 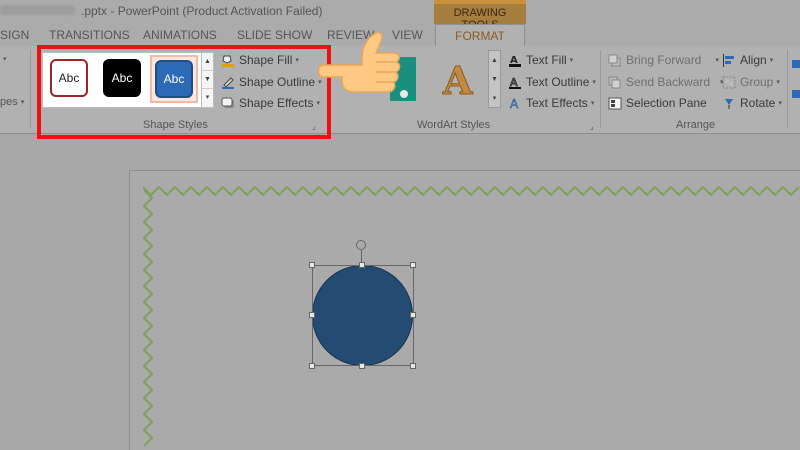 I want to click on align-icon, so click(x=729, y=60).